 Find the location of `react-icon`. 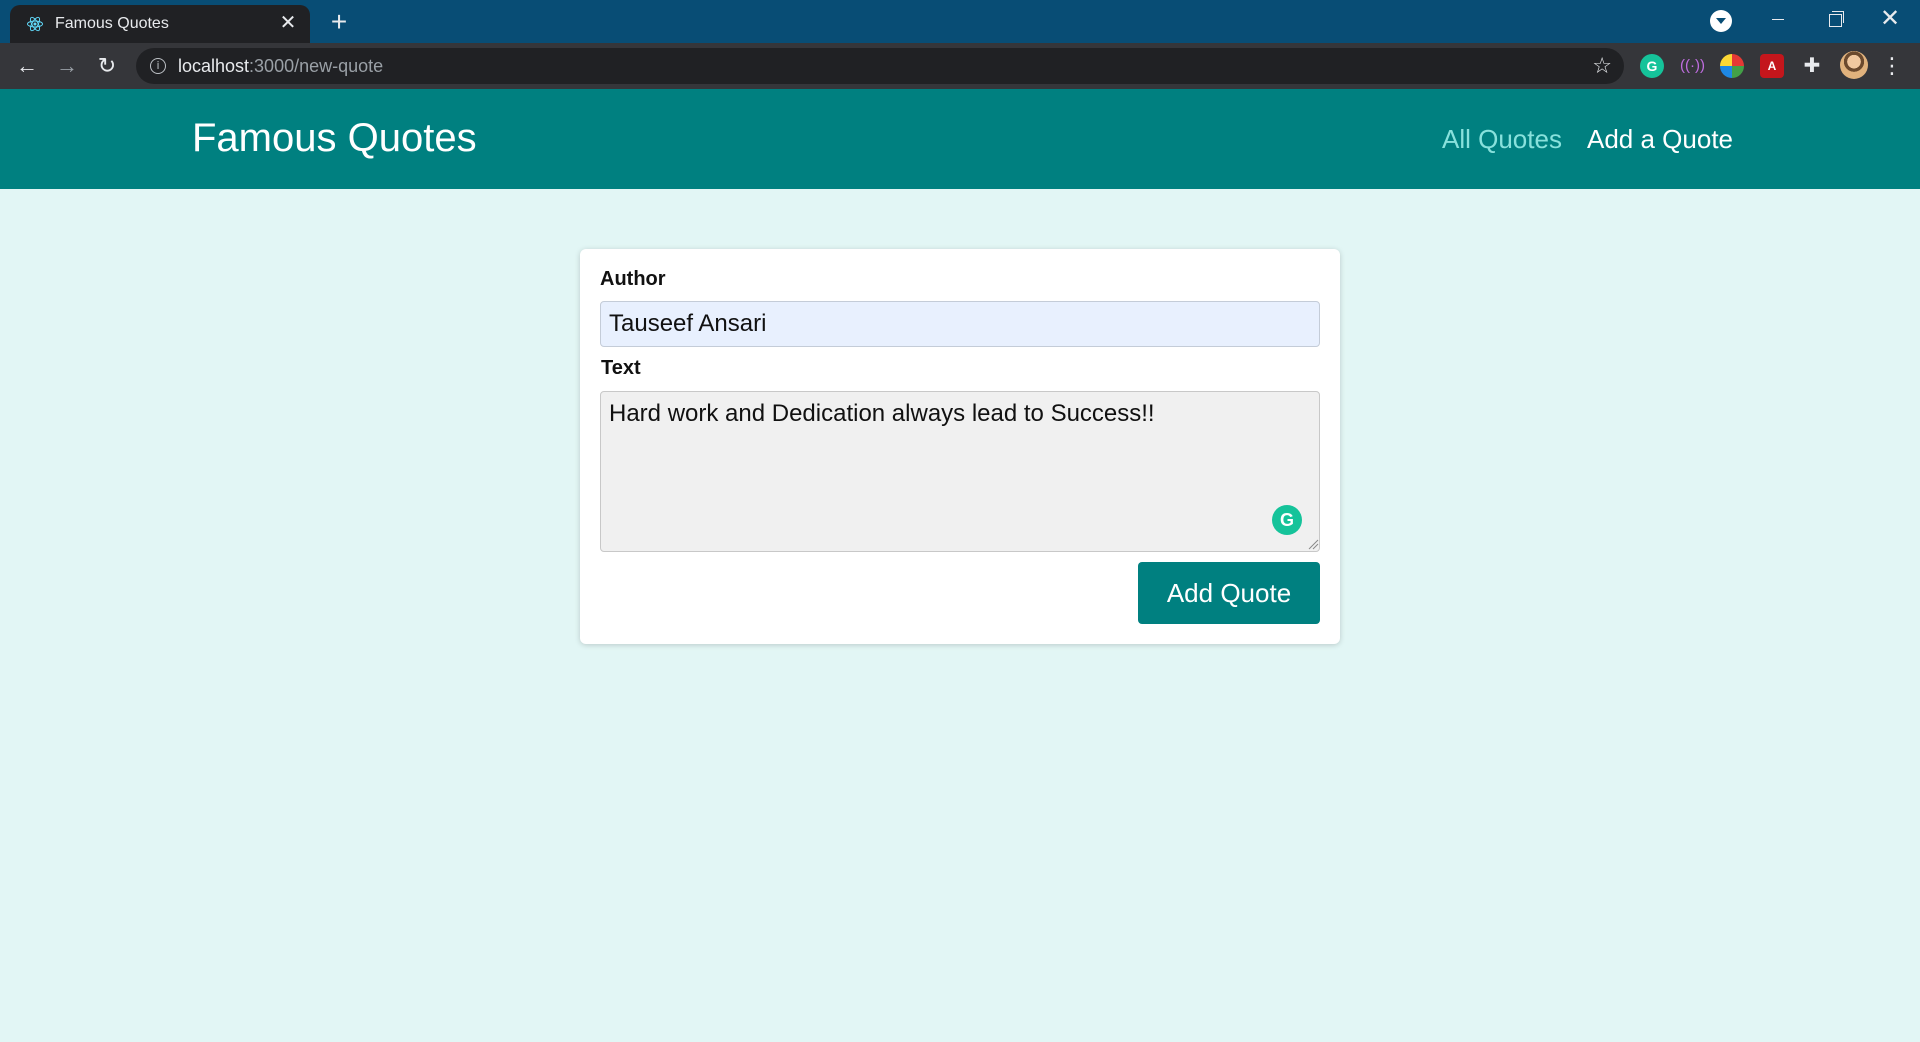

react-icon is located at coordinates (35, 24).